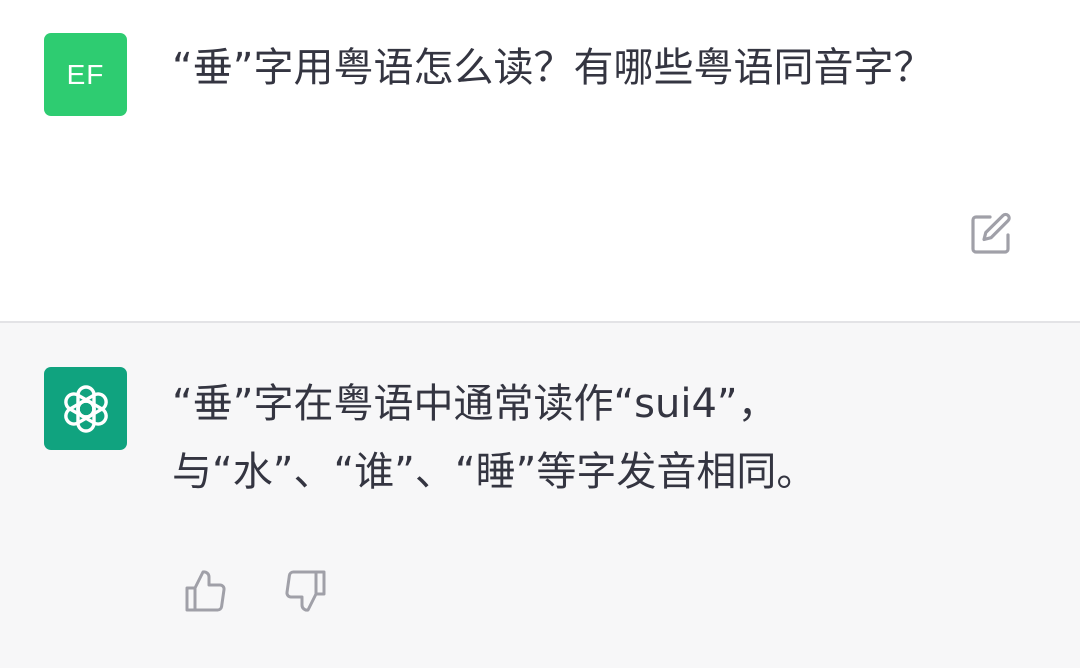  I want to click on thumbs-up-icon, so click(205, 591).